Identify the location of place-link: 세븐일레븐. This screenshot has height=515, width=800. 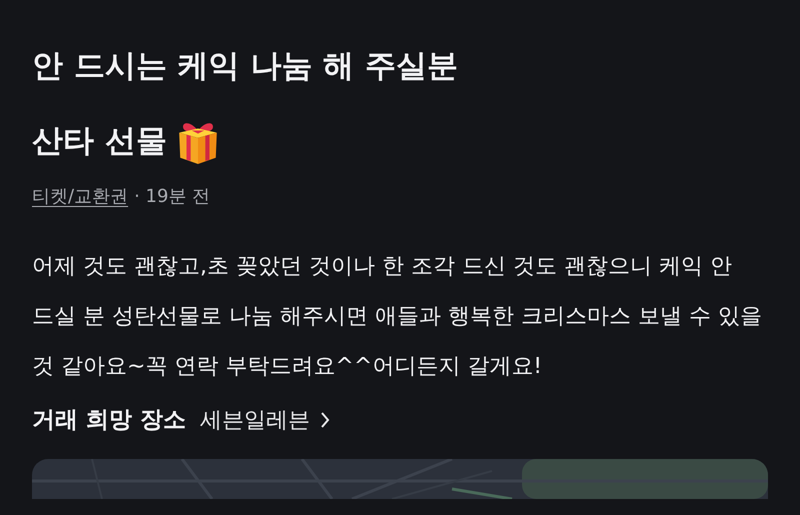
(265, 419).